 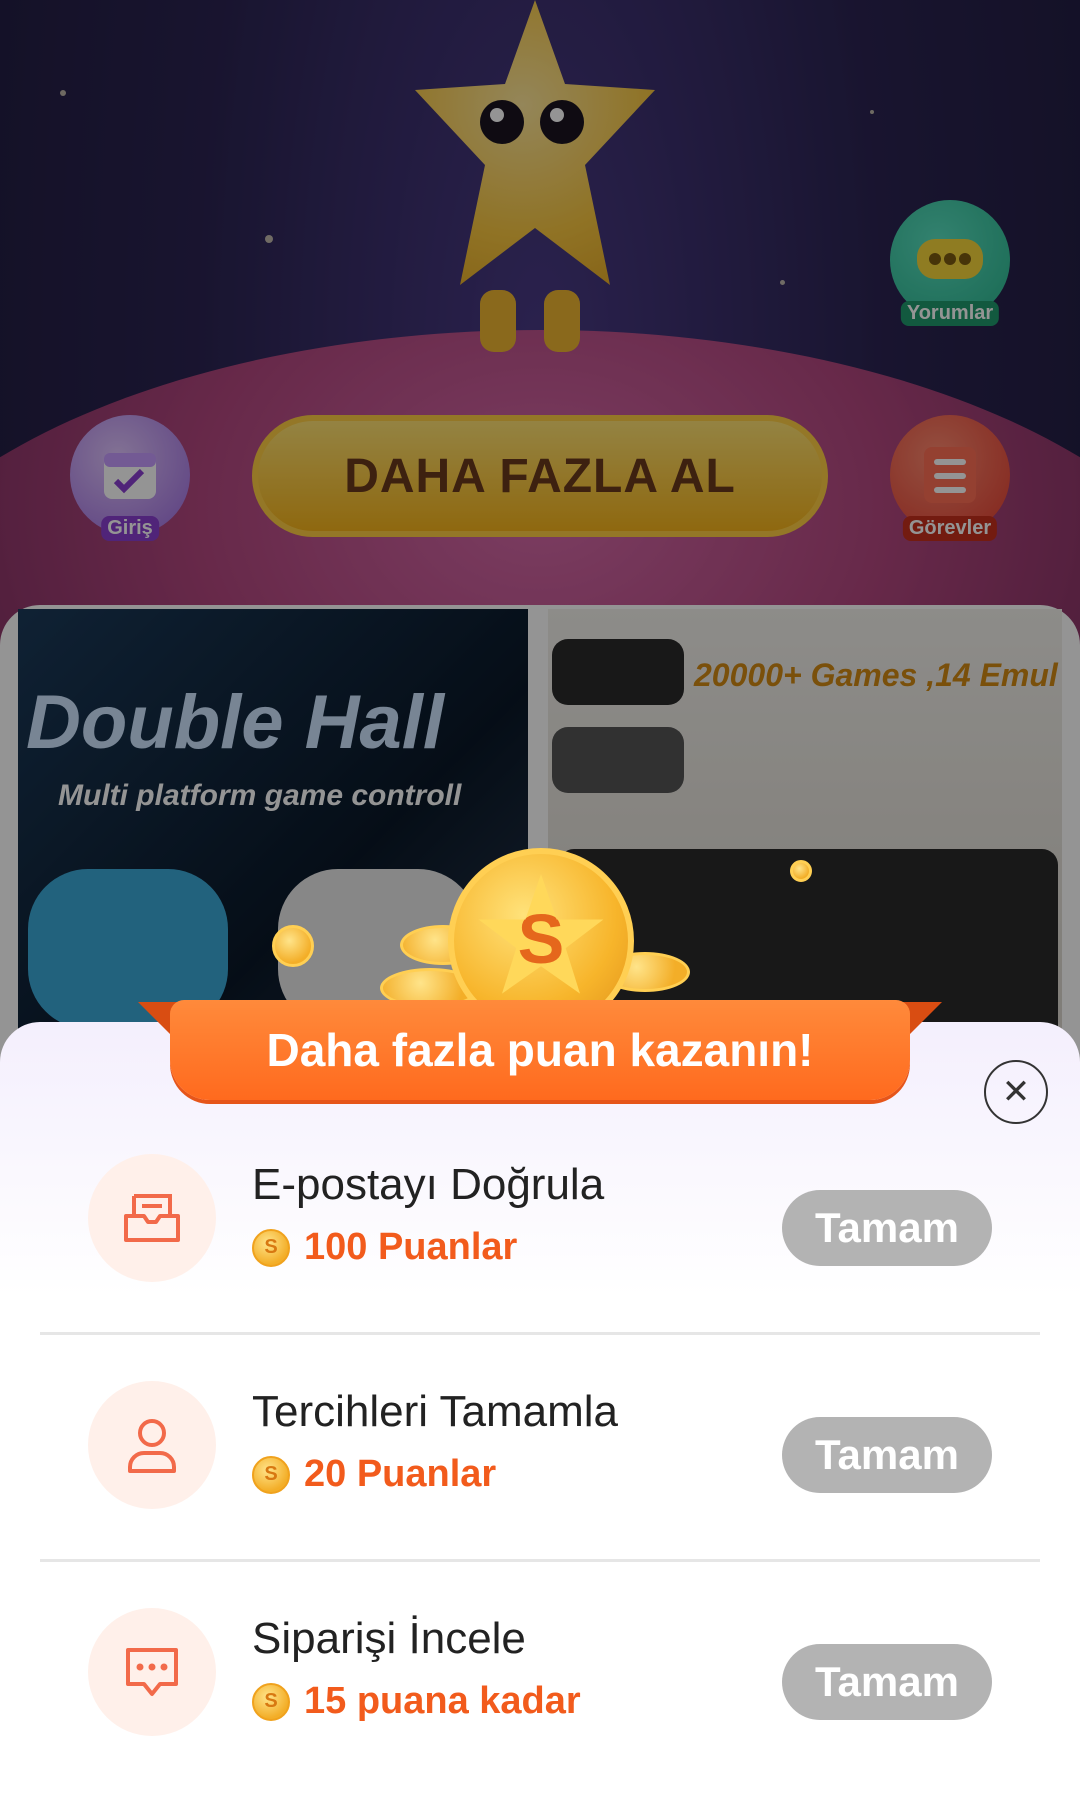 What do you see at coordinates (411, 1247) in the screenshot?
I see `task-points-value: 100 Puanlar` at bounding box center [411, 1247].